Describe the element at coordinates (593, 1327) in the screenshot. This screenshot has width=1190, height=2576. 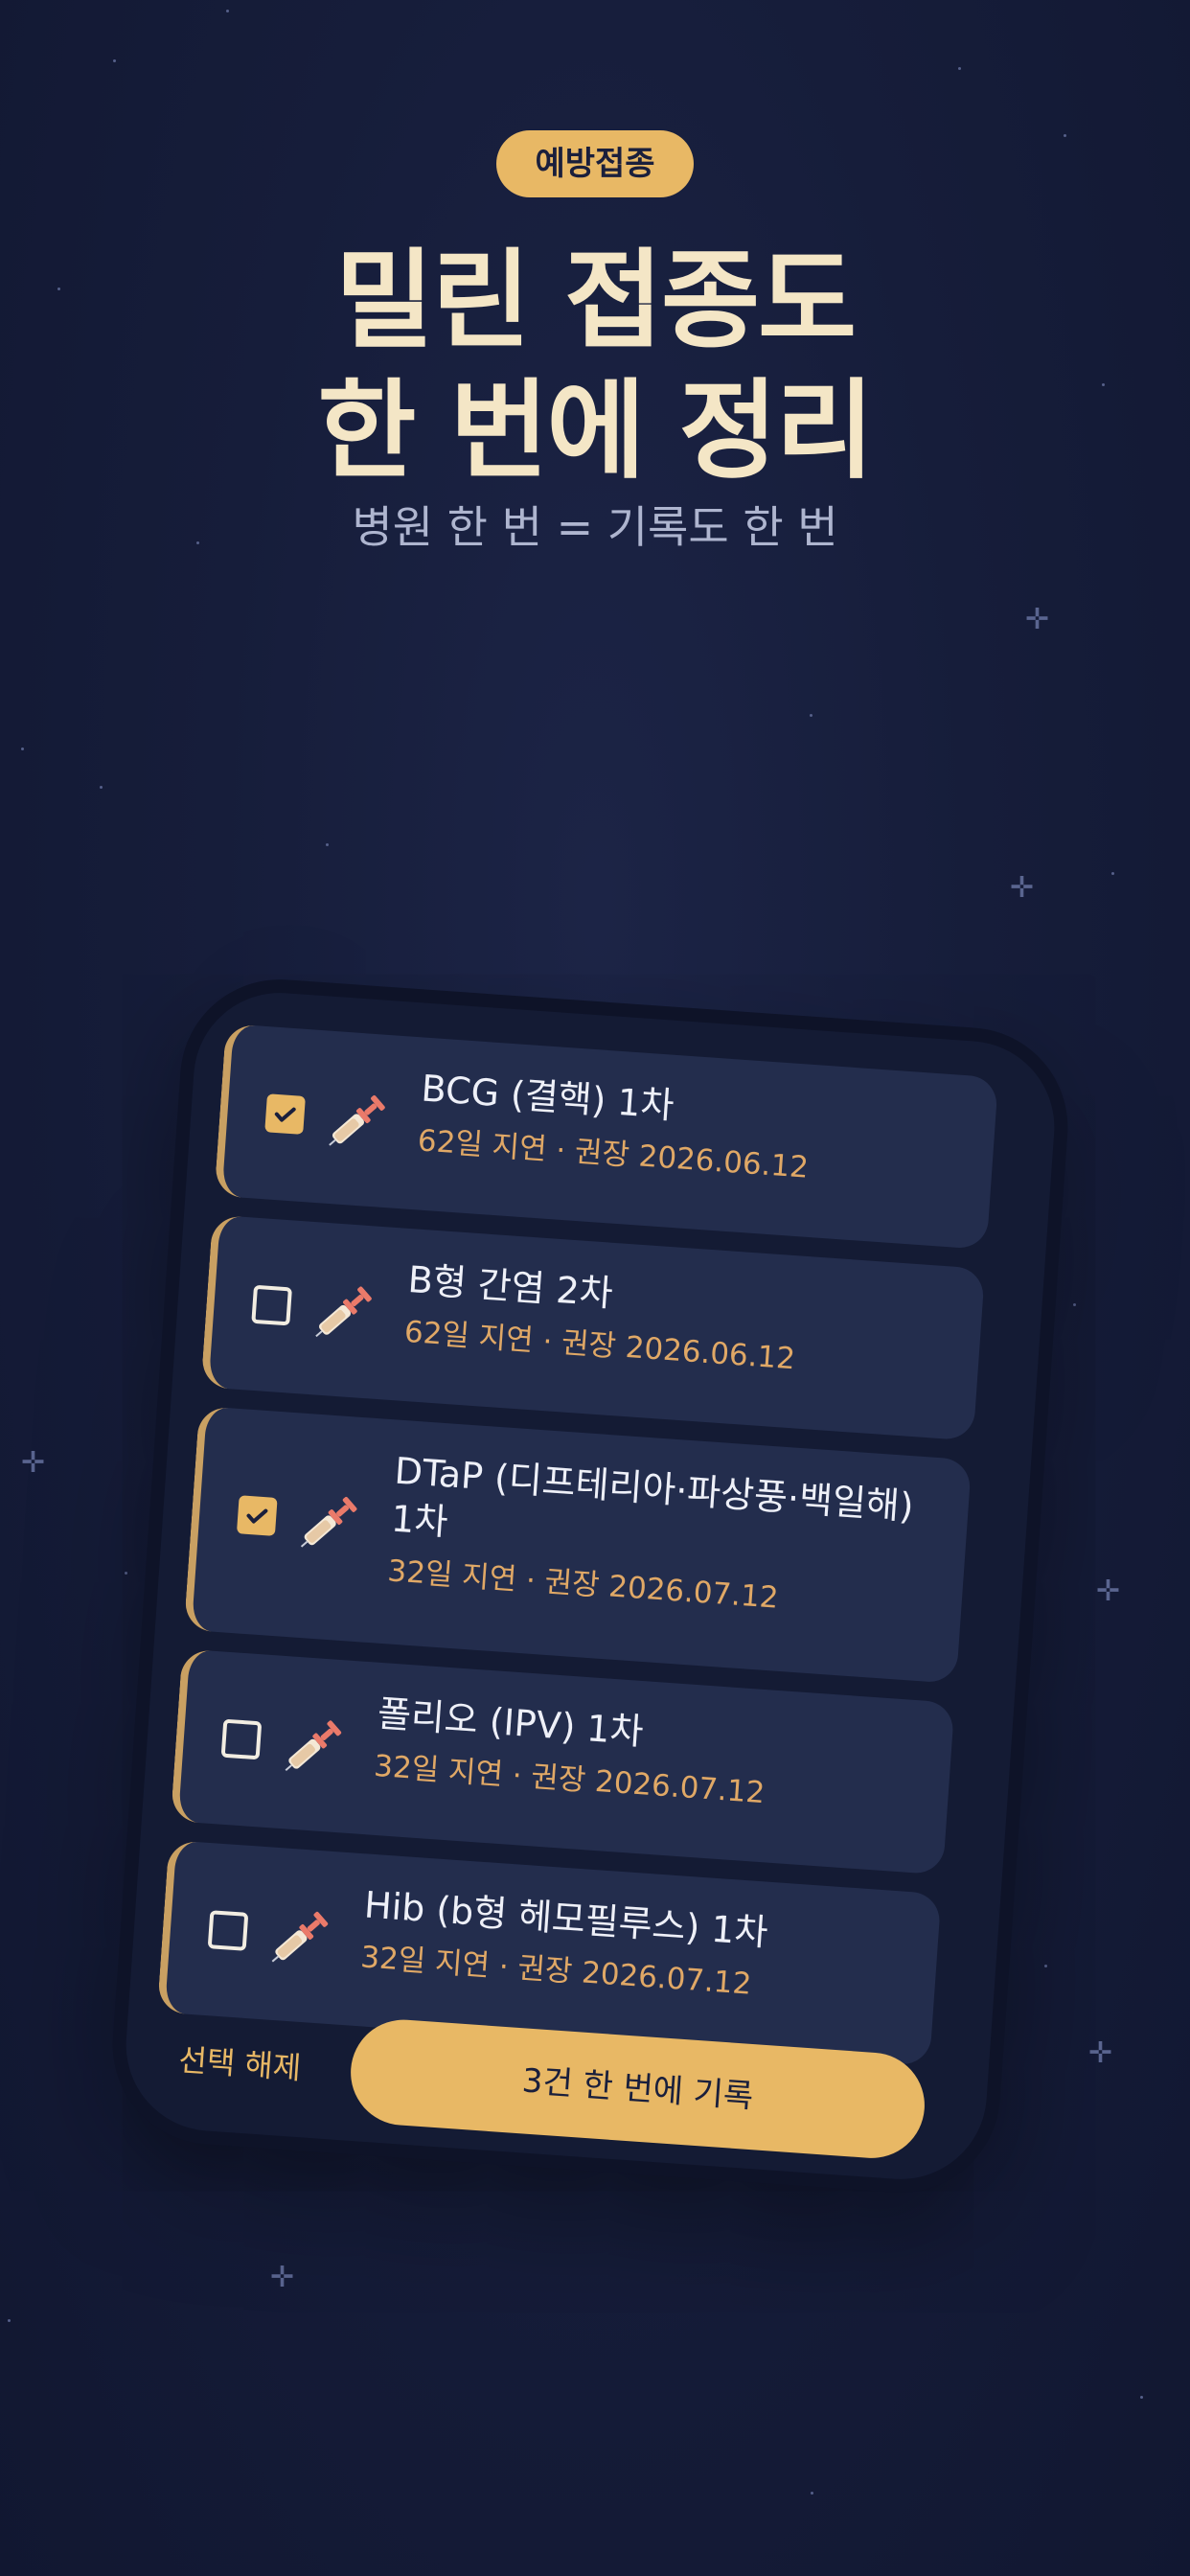
I see `vaccine-card: B형 간염 2차 62일 지연 · 권장 2026.06.12` at that location.